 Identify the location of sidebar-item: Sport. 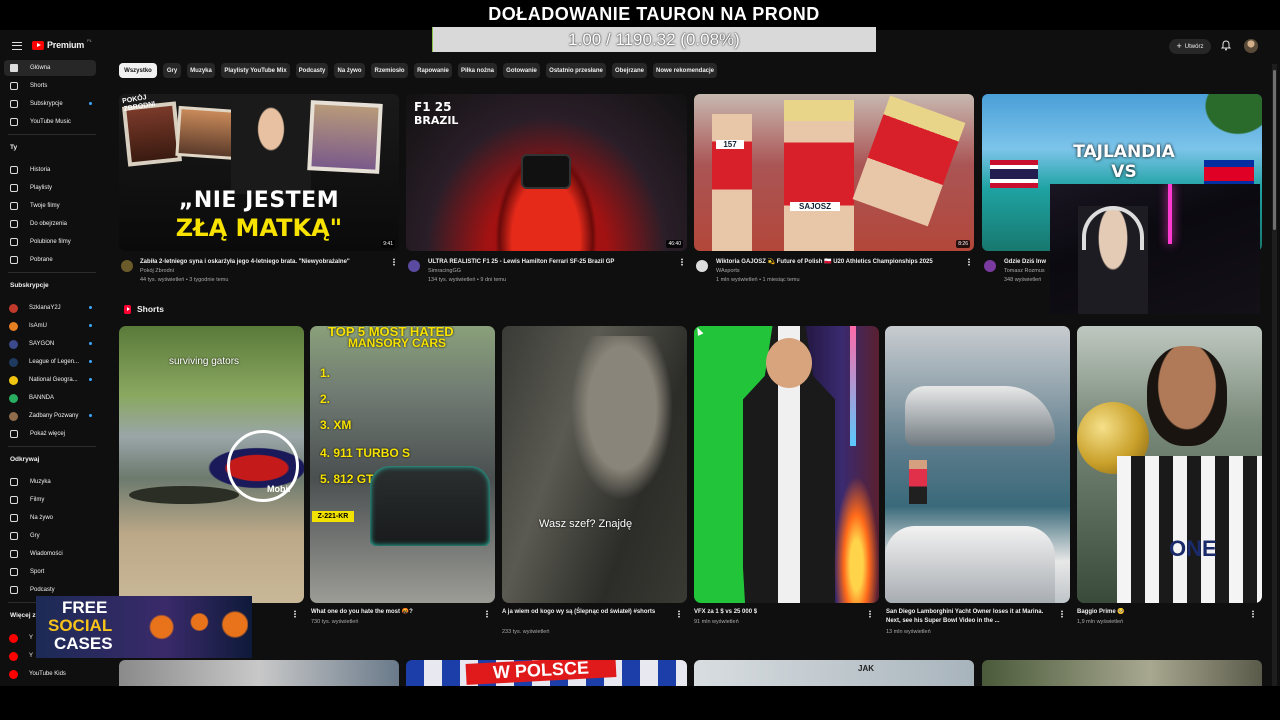
(50, 572).